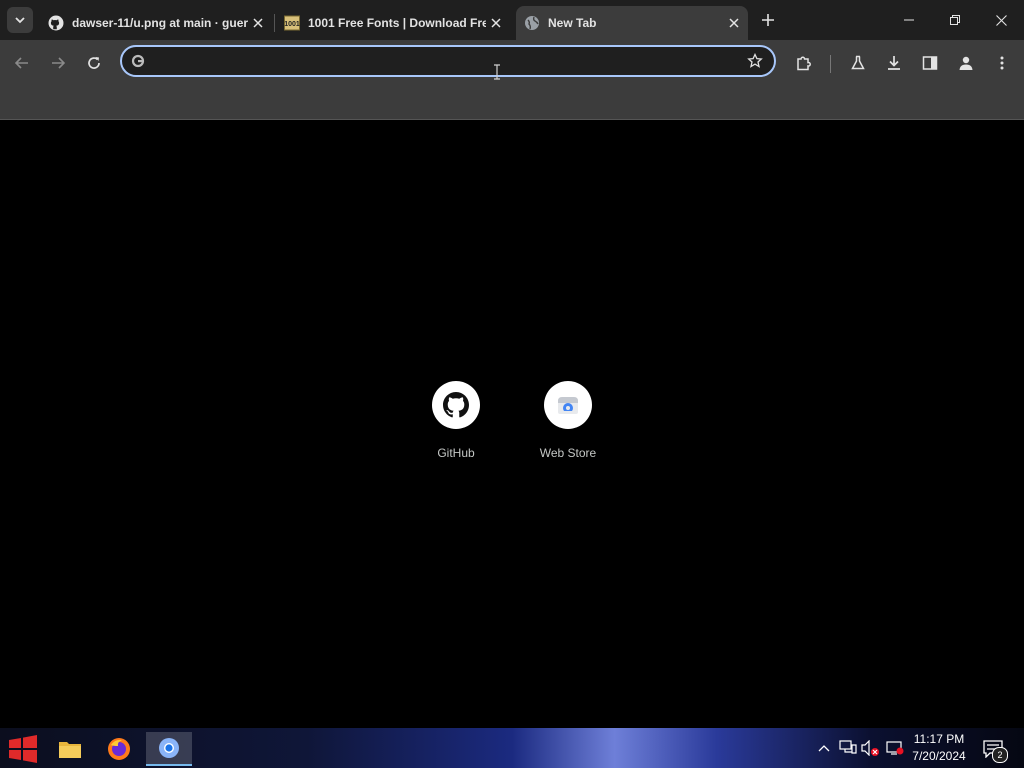 Image resolution: width=1024 pixels, height=768 pixels. What do you see at coordinates (830, 64) in the screenshot?
I see `toolbar-divider` at bounding box center [830, 64].